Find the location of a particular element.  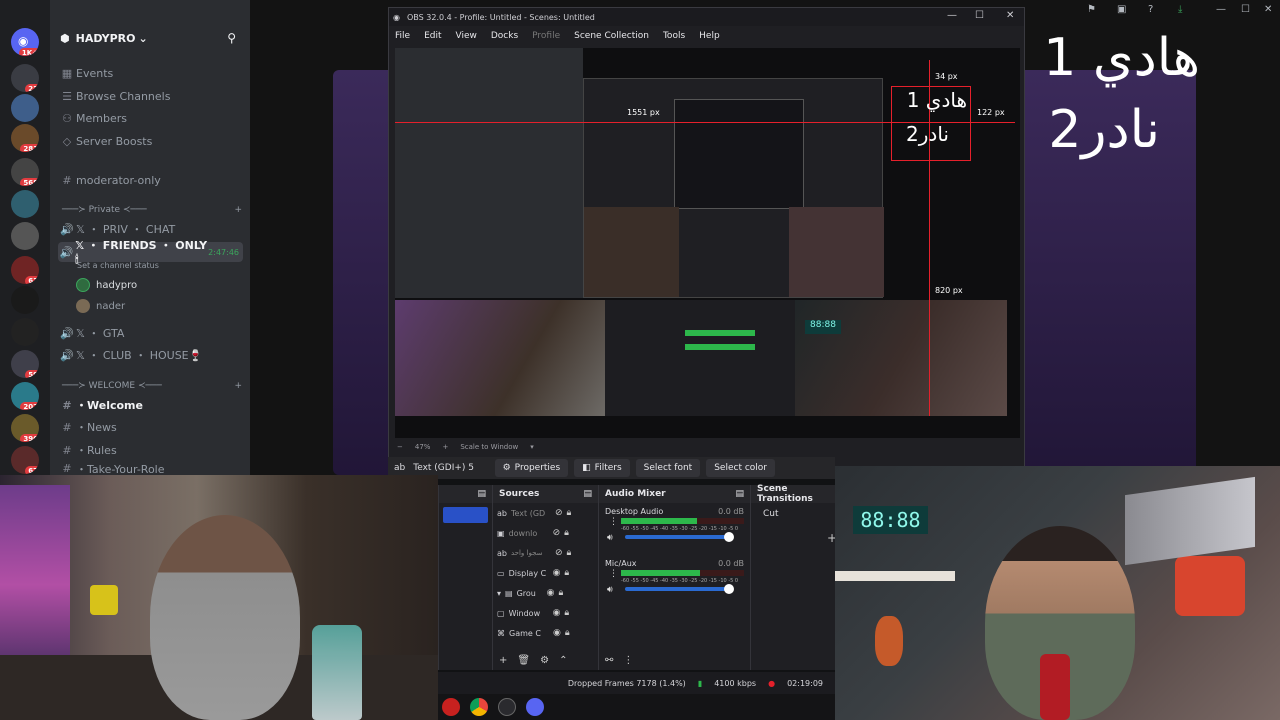

minus-icon: − is located at coordinates (400, 447).